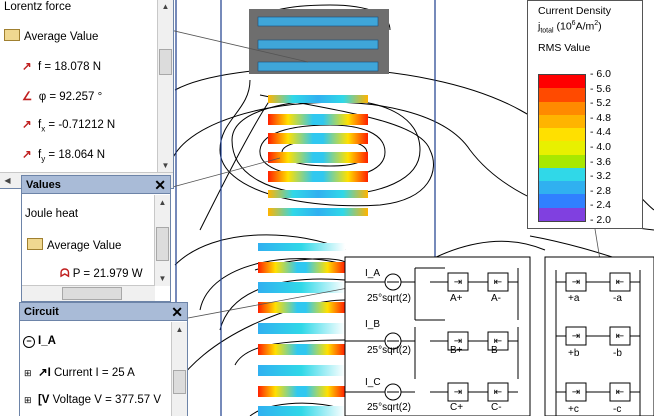 This screenshot has height=416, width=654. I want to click on upper-bars, so click(318, 44).